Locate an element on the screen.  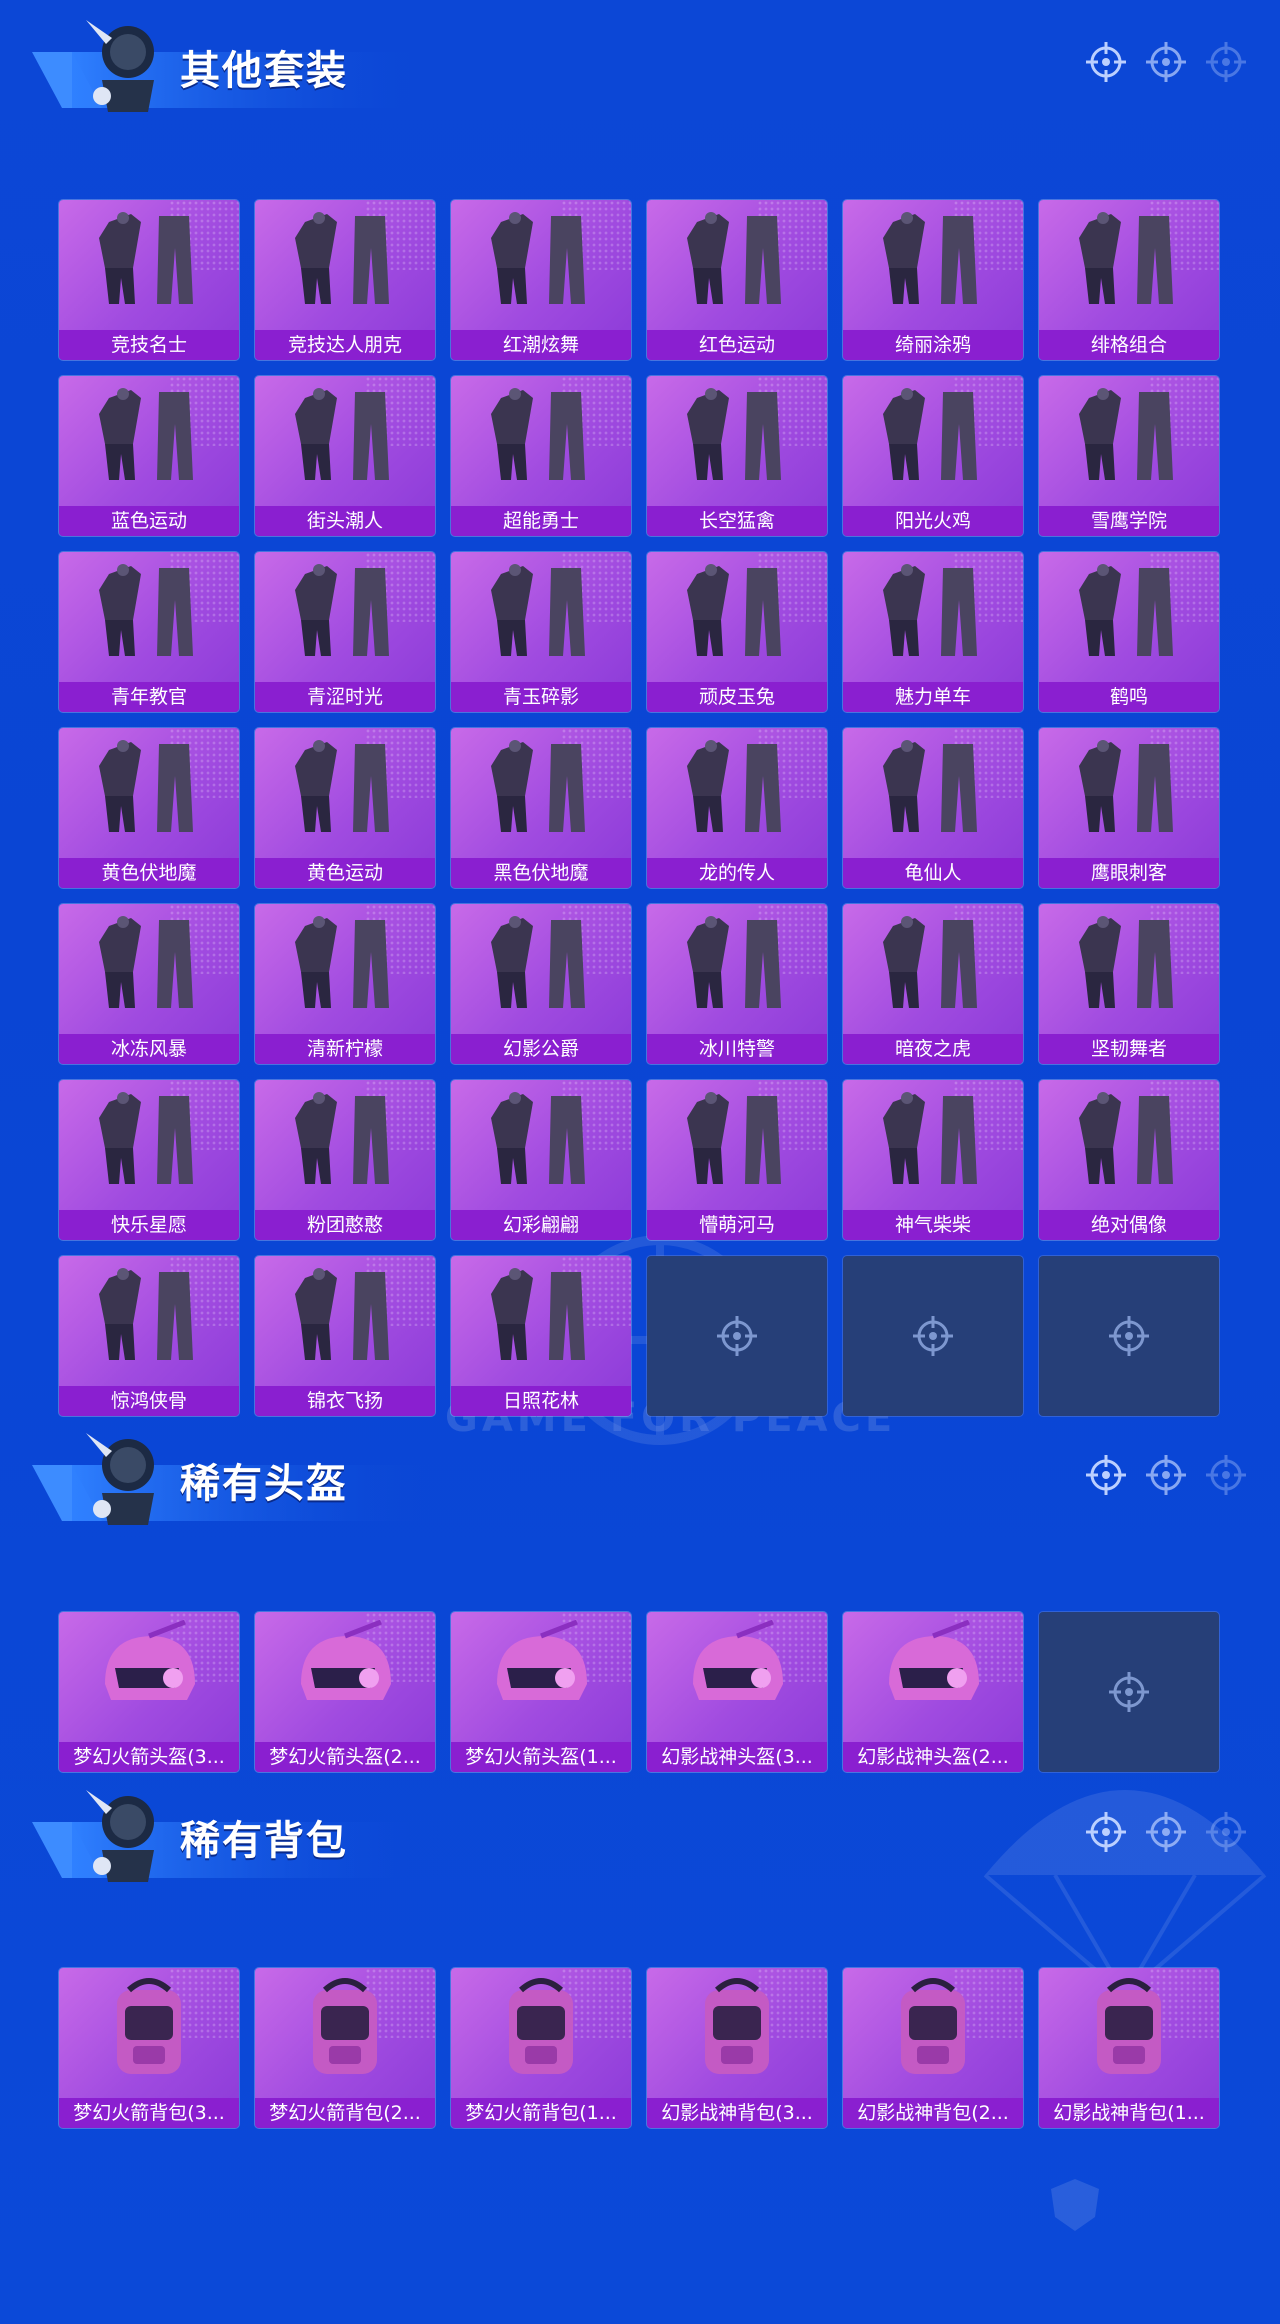
item-card: 竞技达人朋克 is located at coordinates (345, 280).